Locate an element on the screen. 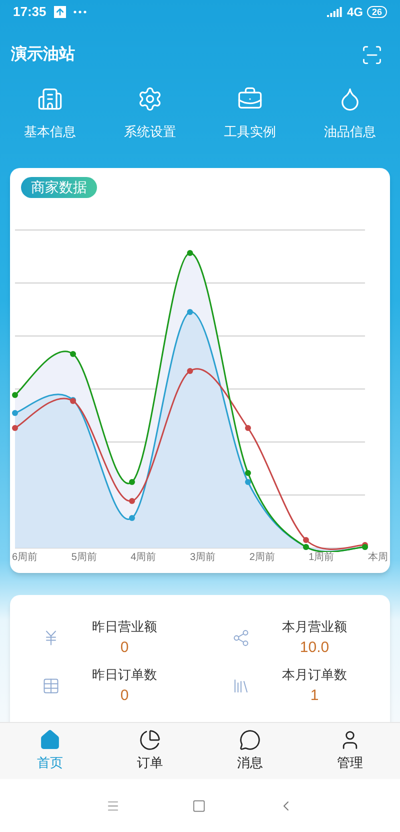  menu-button is located at coordinates (113, 805).